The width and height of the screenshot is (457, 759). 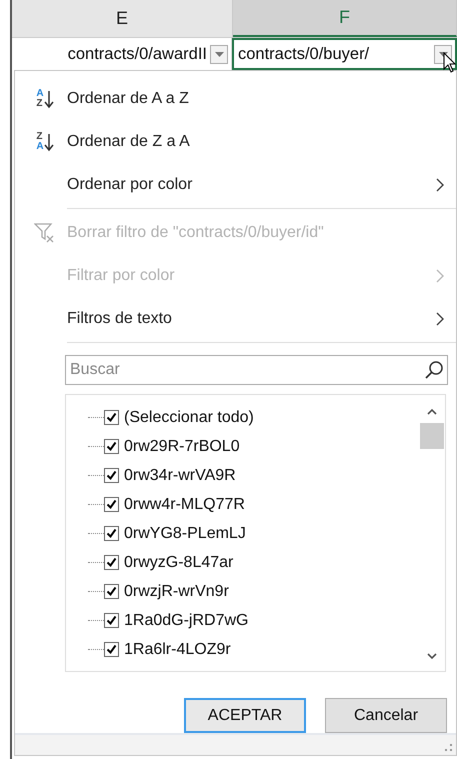 I want to click on menu-item: Filtros de texto, so click(x=235, y=318).